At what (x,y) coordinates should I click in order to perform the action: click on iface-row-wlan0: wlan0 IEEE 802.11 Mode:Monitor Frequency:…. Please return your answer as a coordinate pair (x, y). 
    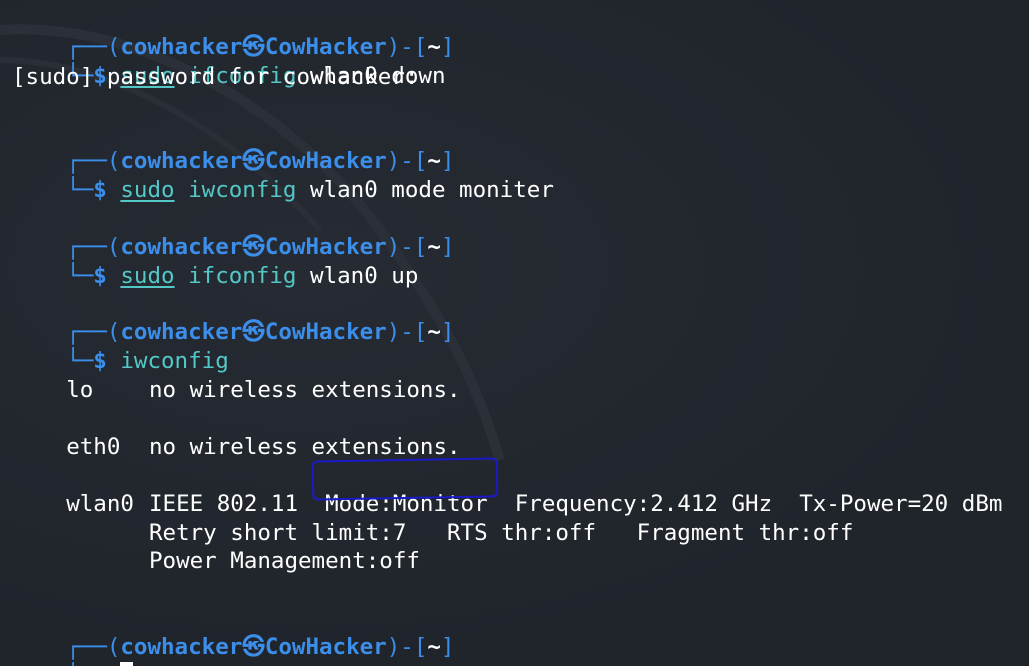
    Looking at the image, I should click on (517, 489).